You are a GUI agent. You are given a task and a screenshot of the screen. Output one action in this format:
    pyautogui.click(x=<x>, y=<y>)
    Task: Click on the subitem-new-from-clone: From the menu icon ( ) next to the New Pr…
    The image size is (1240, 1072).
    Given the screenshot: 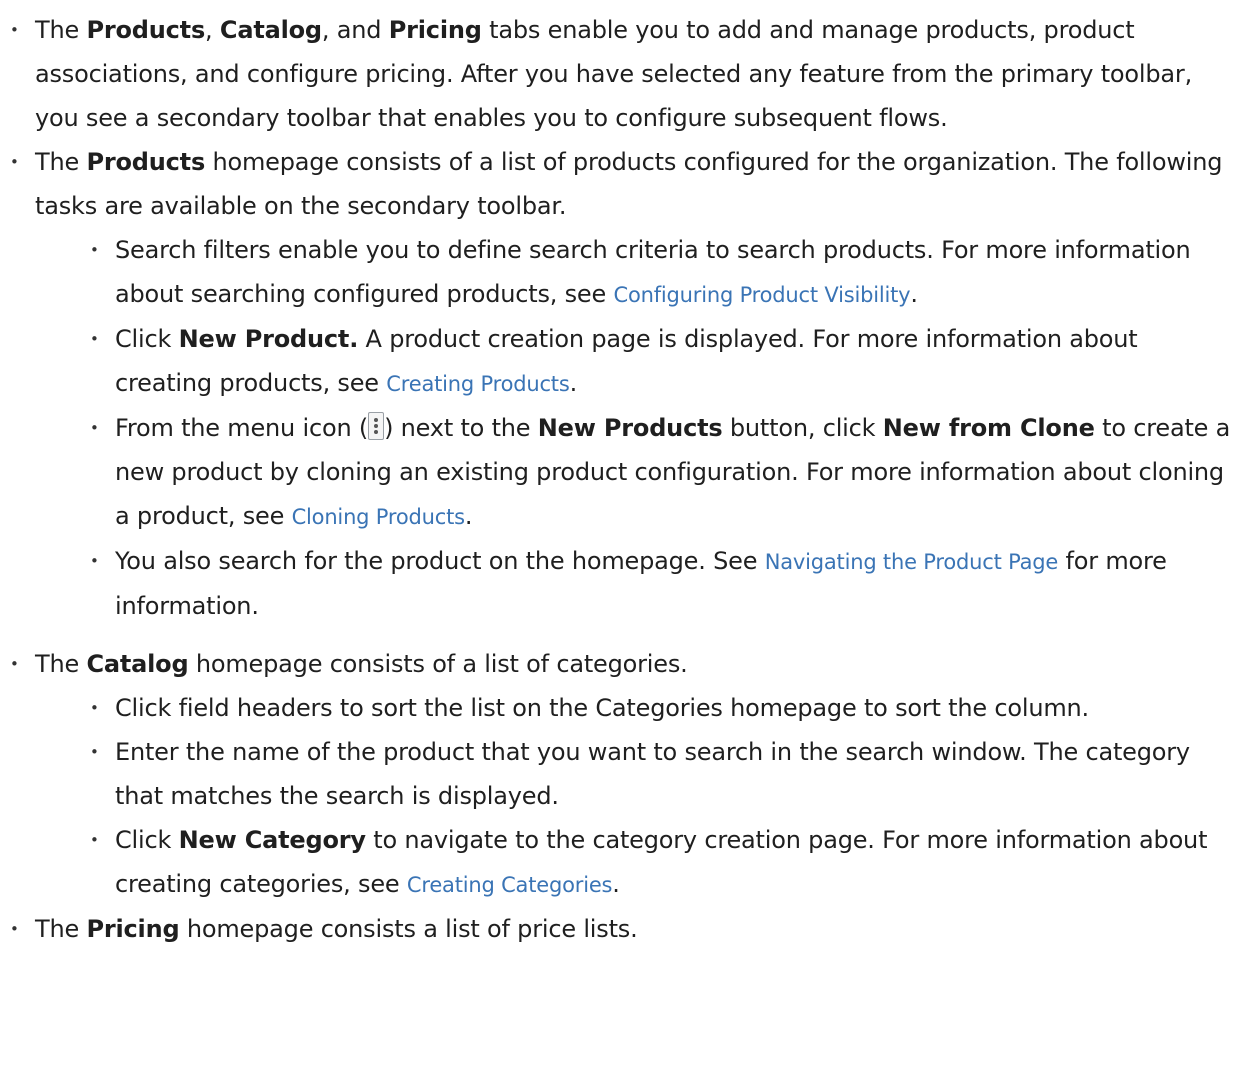 What is the action you would take?
    pyautogui.click(x=662, y=472)
    